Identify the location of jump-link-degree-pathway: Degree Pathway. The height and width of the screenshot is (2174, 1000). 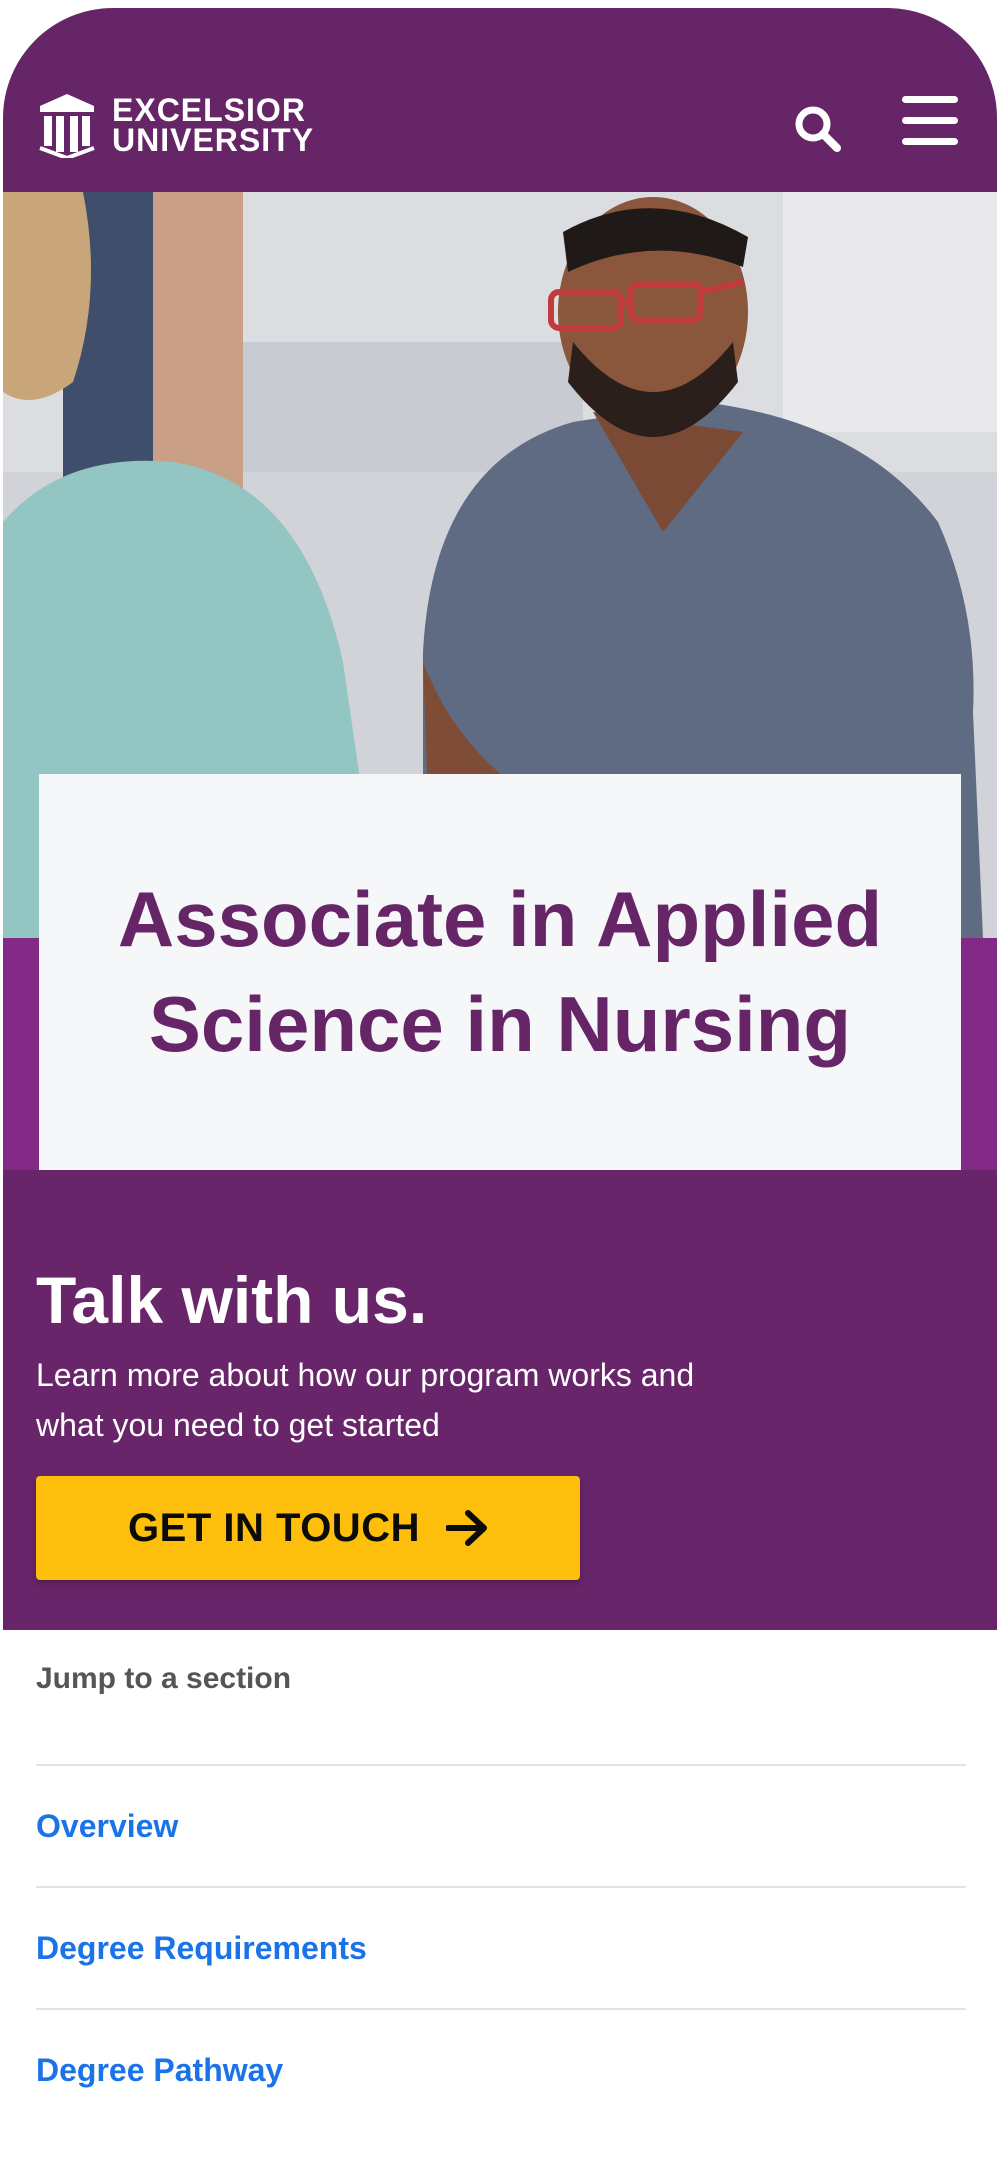
(501, 2070).